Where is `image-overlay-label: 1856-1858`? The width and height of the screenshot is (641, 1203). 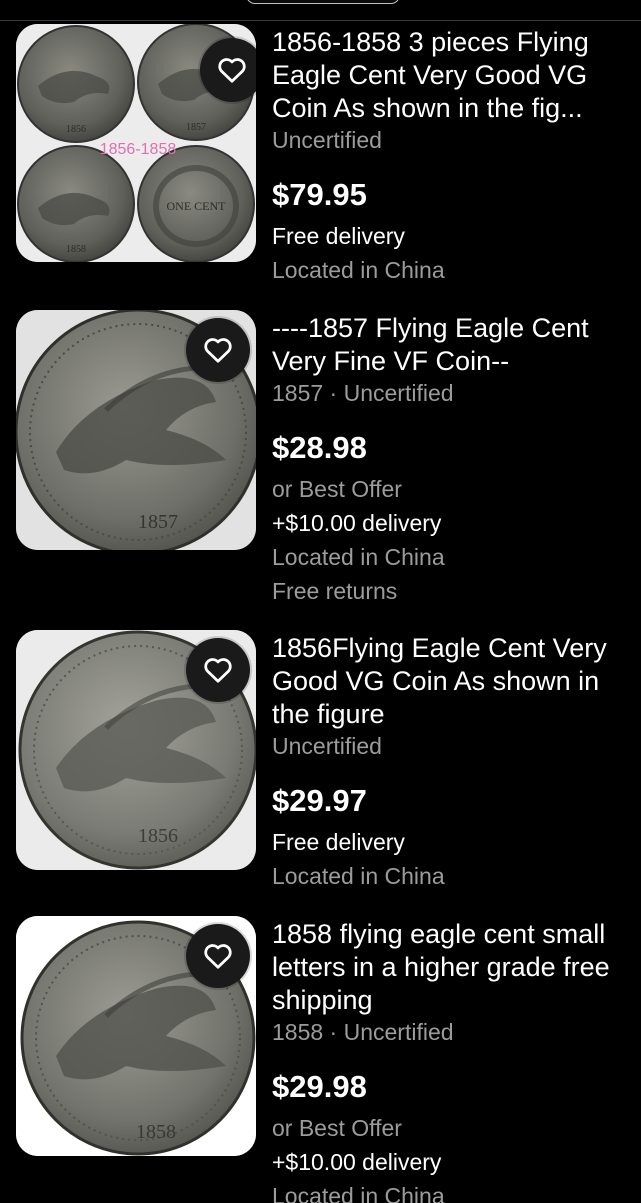 image-overlay-label: 1856-1858 is located at coordinates (138, 149).